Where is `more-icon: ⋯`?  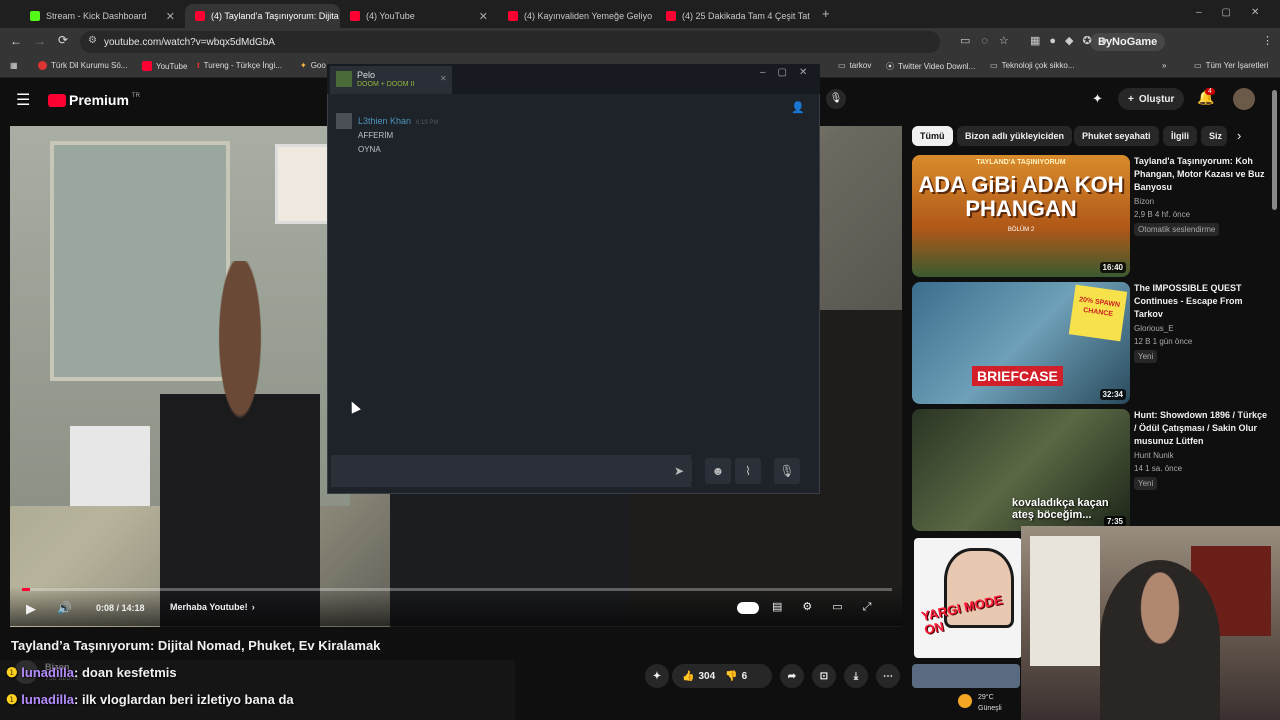
more-icon: ⋯ is located at coordinates (888, 676).